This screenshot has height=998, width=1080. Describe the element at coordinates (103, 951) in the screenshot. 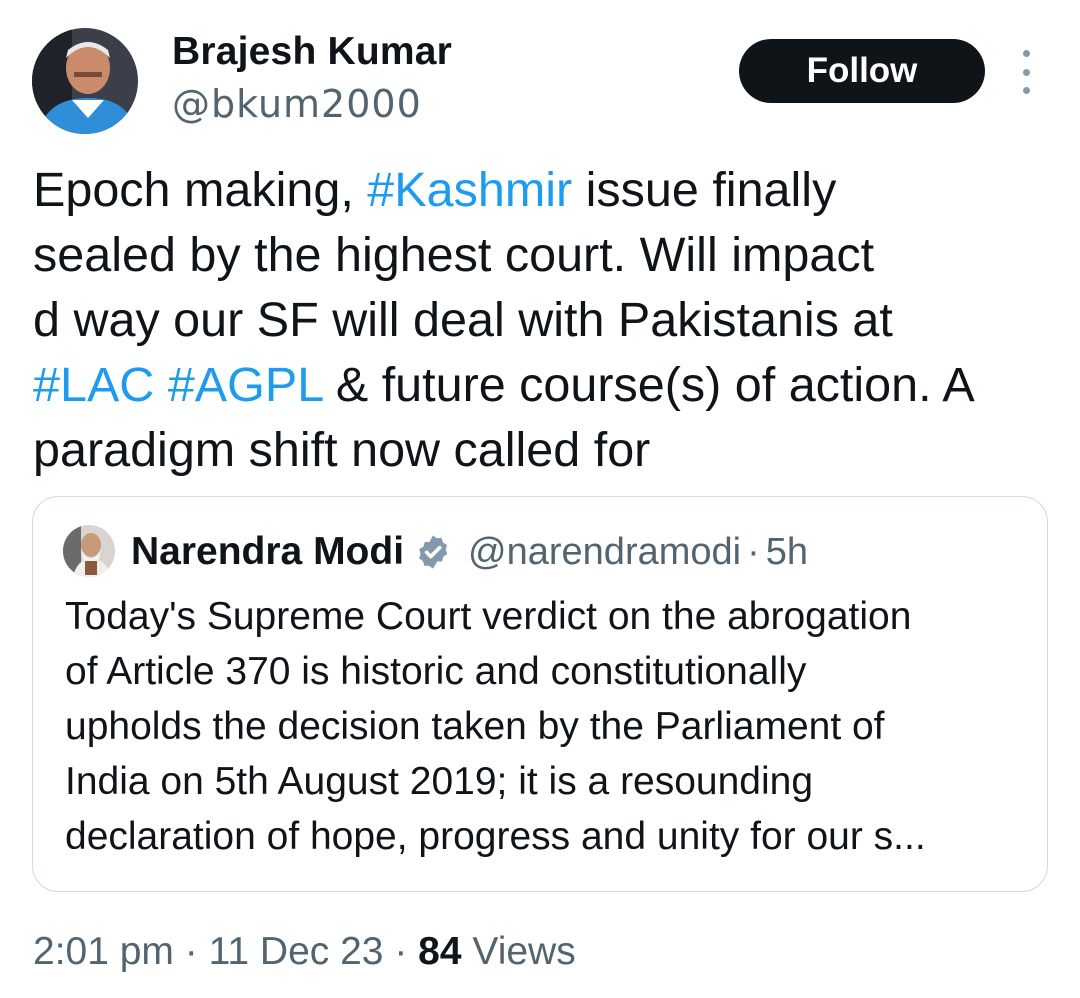

I see `tweet-time: 2:01 pm` at that location.